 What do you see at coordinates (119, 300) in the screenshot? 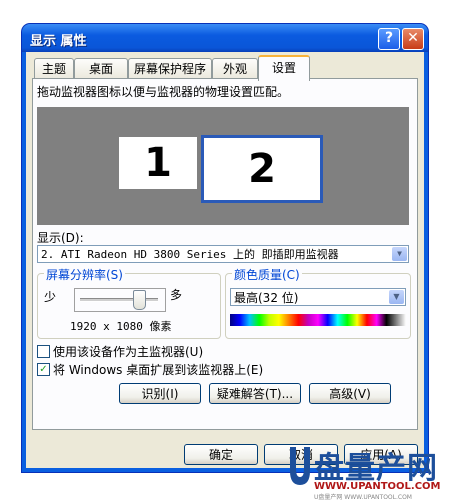
I see `resolution-slider-track` at bounding box center [119, 300].